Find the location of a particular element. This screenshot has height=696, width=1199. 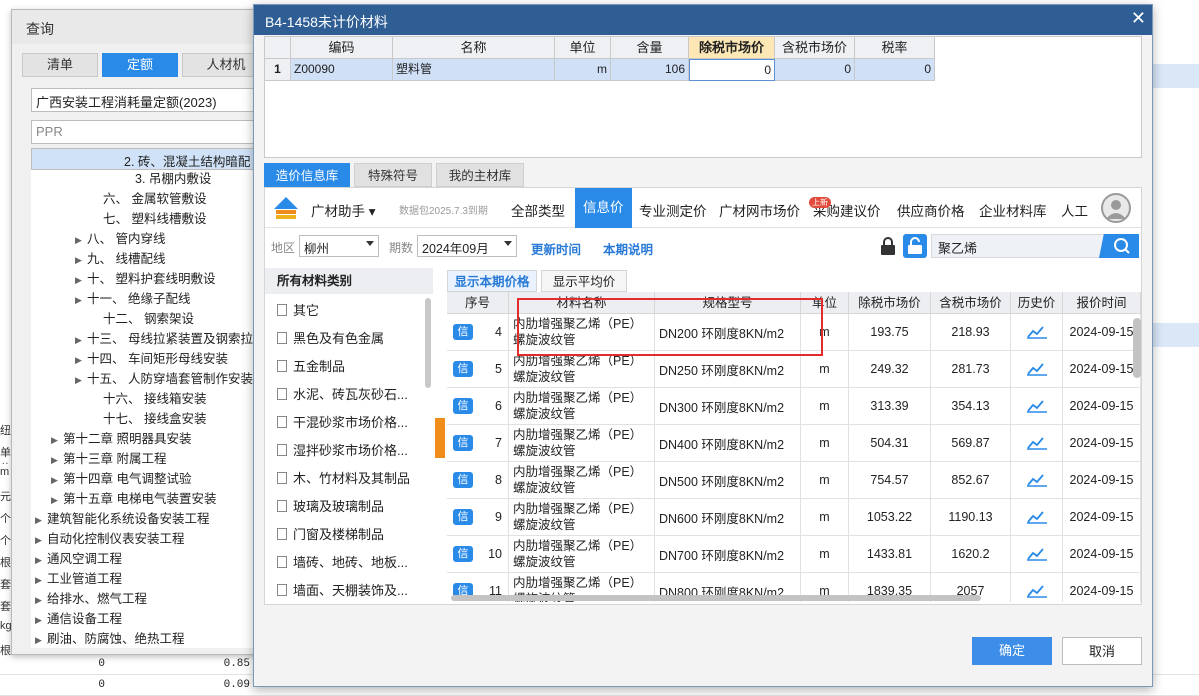

table-cell-spec: DN300 环刚度8KN/m2 is located at coordinates (728, 406).